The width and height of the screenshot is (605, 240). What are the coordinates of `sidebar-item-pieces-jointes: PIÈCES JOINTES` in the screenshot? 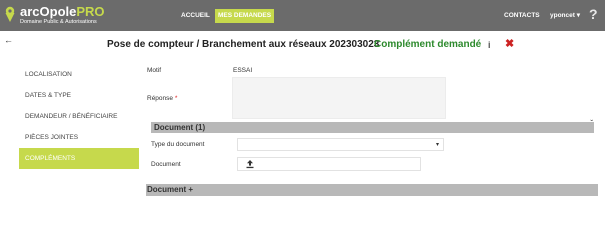 It's located at (79, 137).